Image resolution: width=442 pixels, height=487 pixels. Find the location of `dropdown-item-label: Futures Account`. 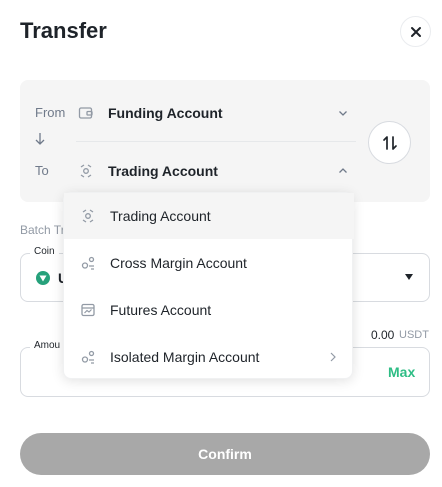

dropdown-item-label: Futures Account is located at coordinates (161, 310).